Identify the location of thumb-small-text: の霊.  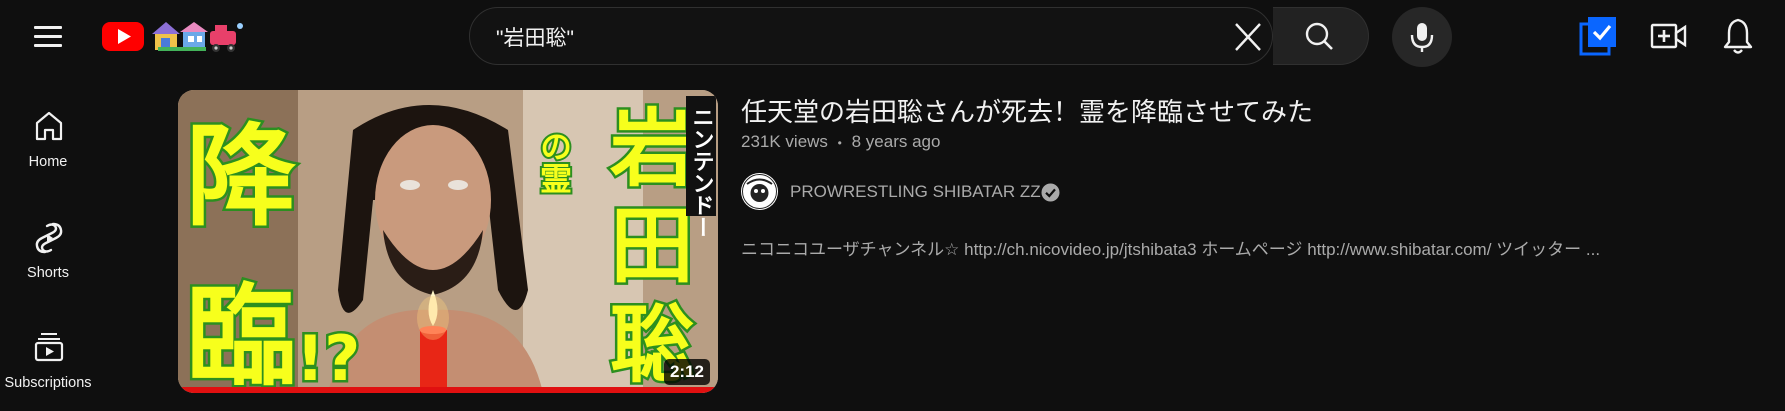
(554, 162).